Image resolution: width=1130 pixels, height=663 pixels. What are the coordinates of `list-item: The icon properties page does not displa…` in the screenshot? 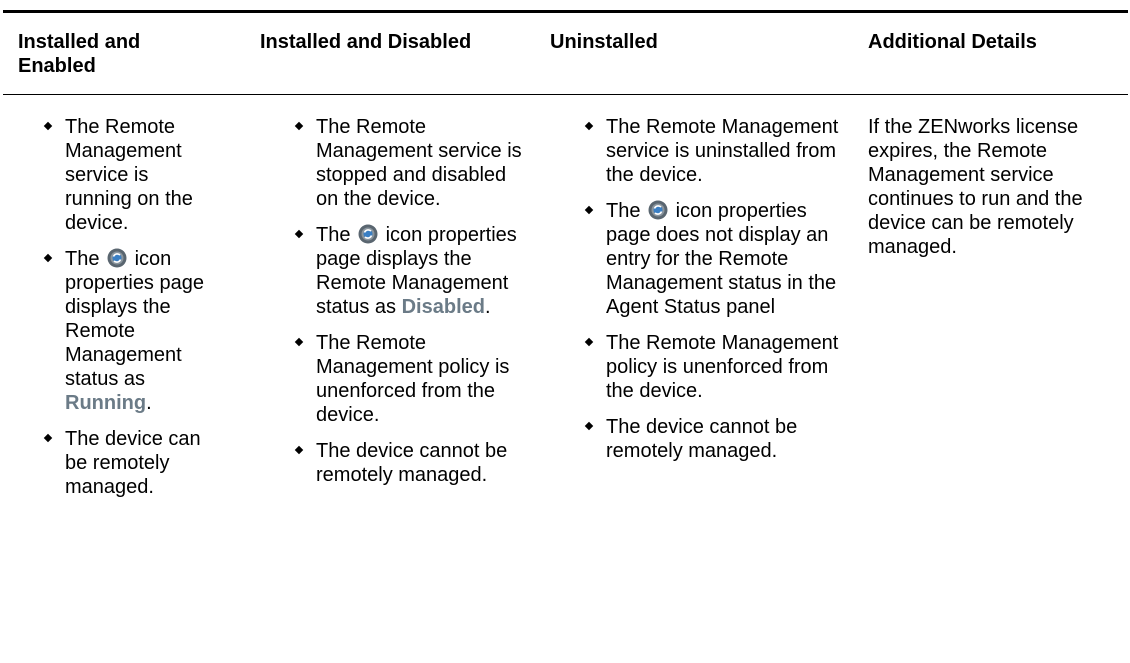 It's located at (728, 259).